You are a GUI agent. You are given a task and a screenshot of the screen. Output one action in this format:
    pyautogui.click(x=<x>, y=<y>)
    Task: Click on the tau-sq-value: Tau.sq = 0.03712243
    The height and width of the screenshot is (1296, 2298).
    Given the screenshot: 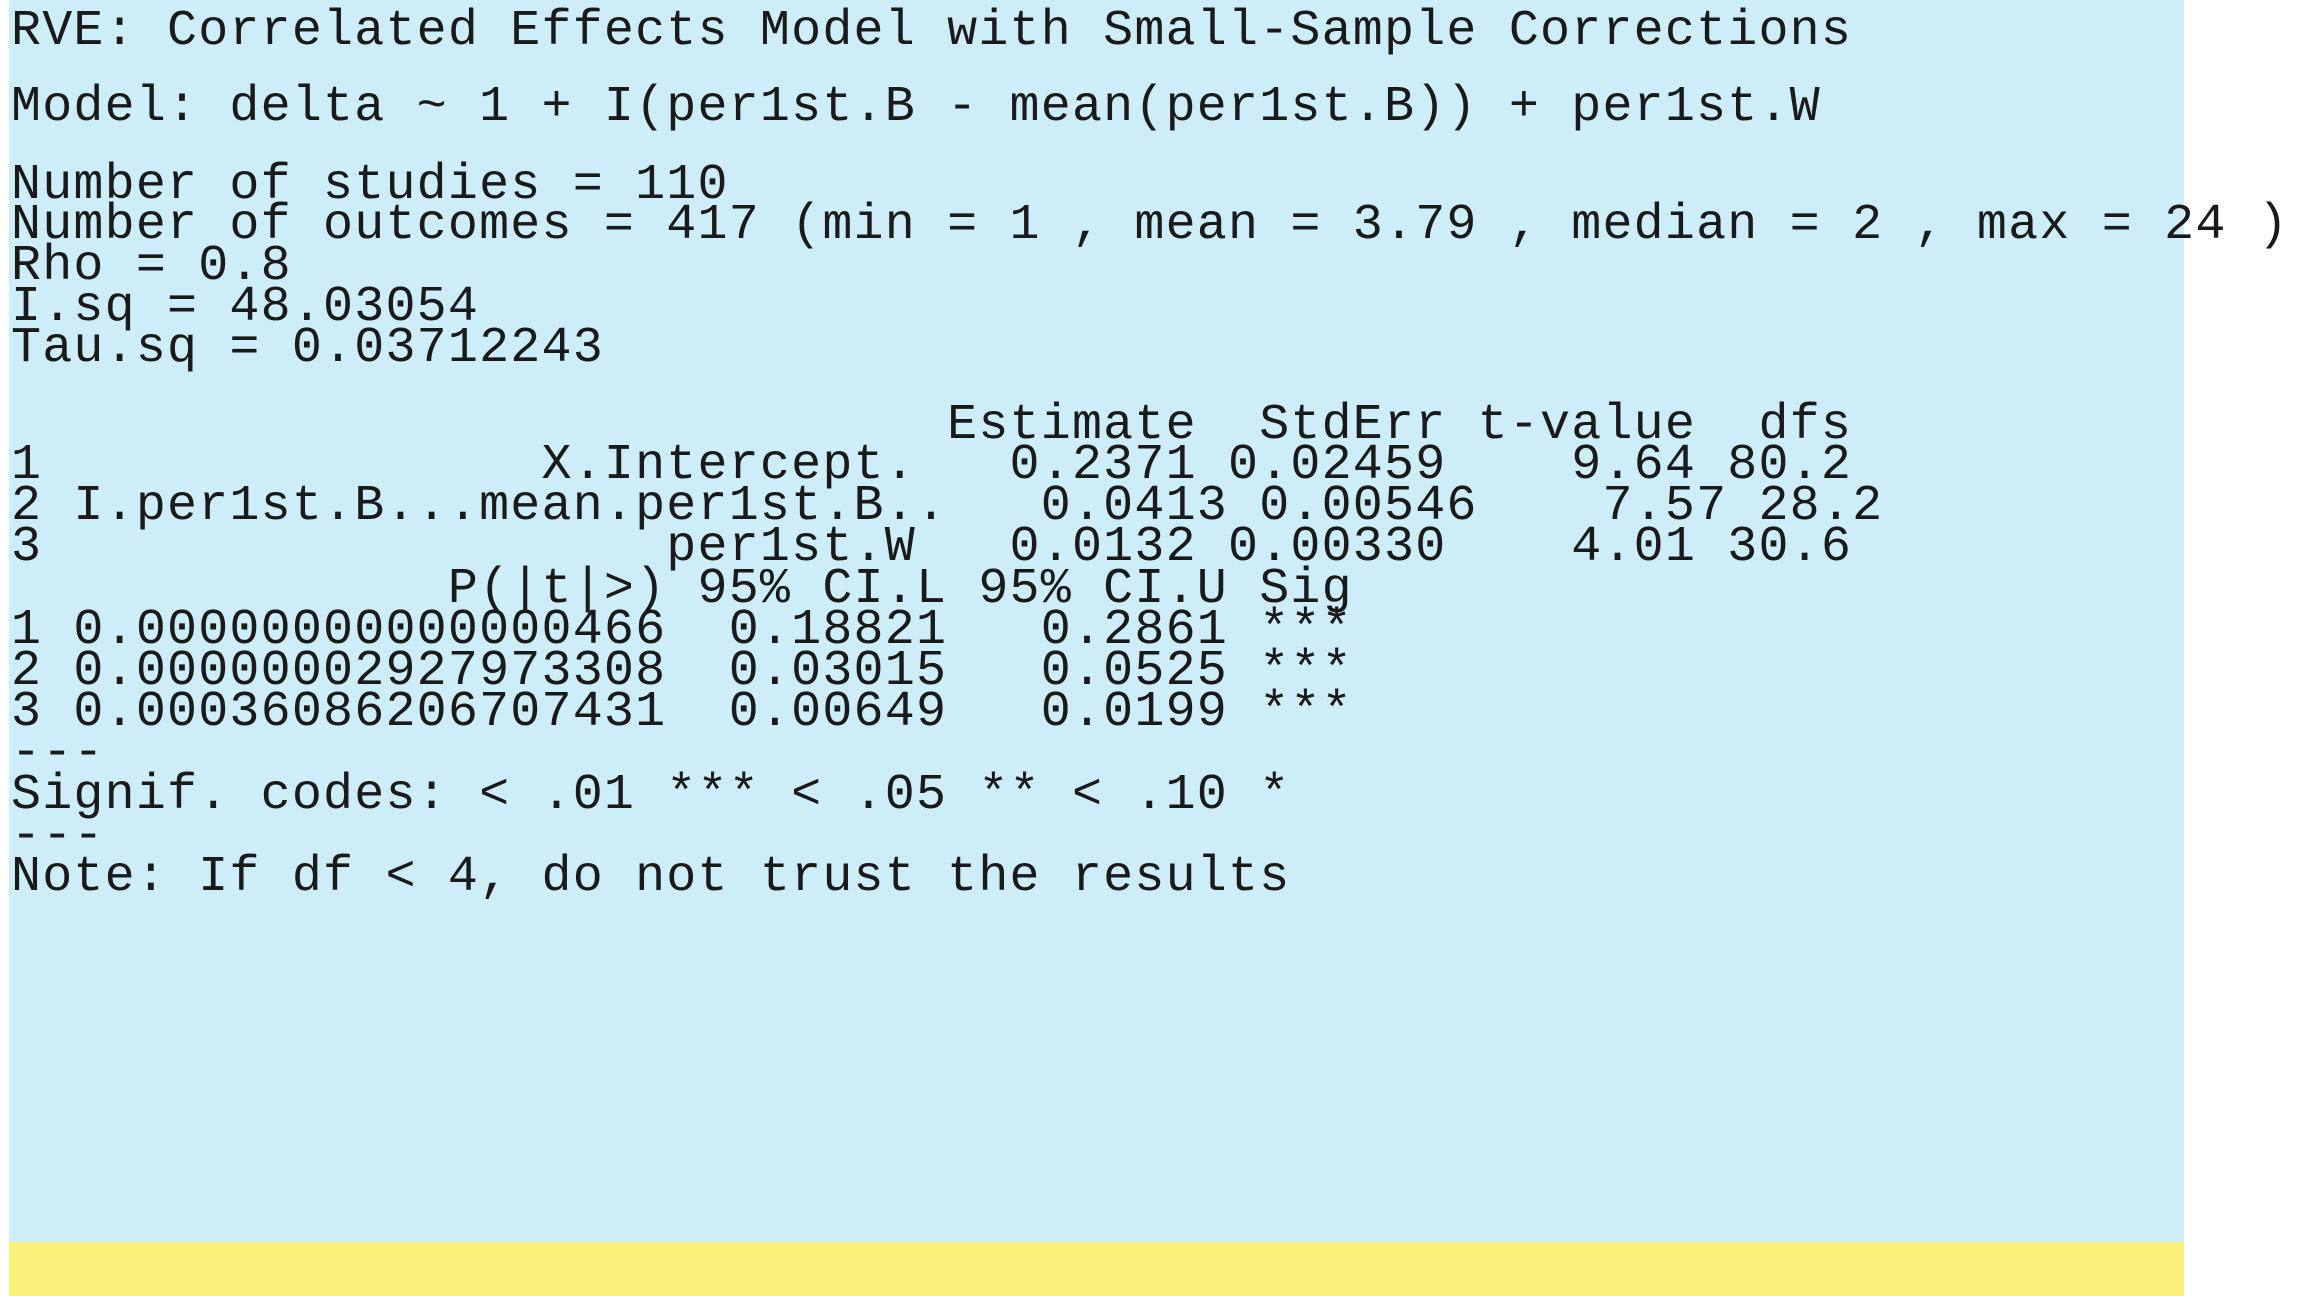 What is the action you would take?
    pyautogui.click(x=307, y=348)
    